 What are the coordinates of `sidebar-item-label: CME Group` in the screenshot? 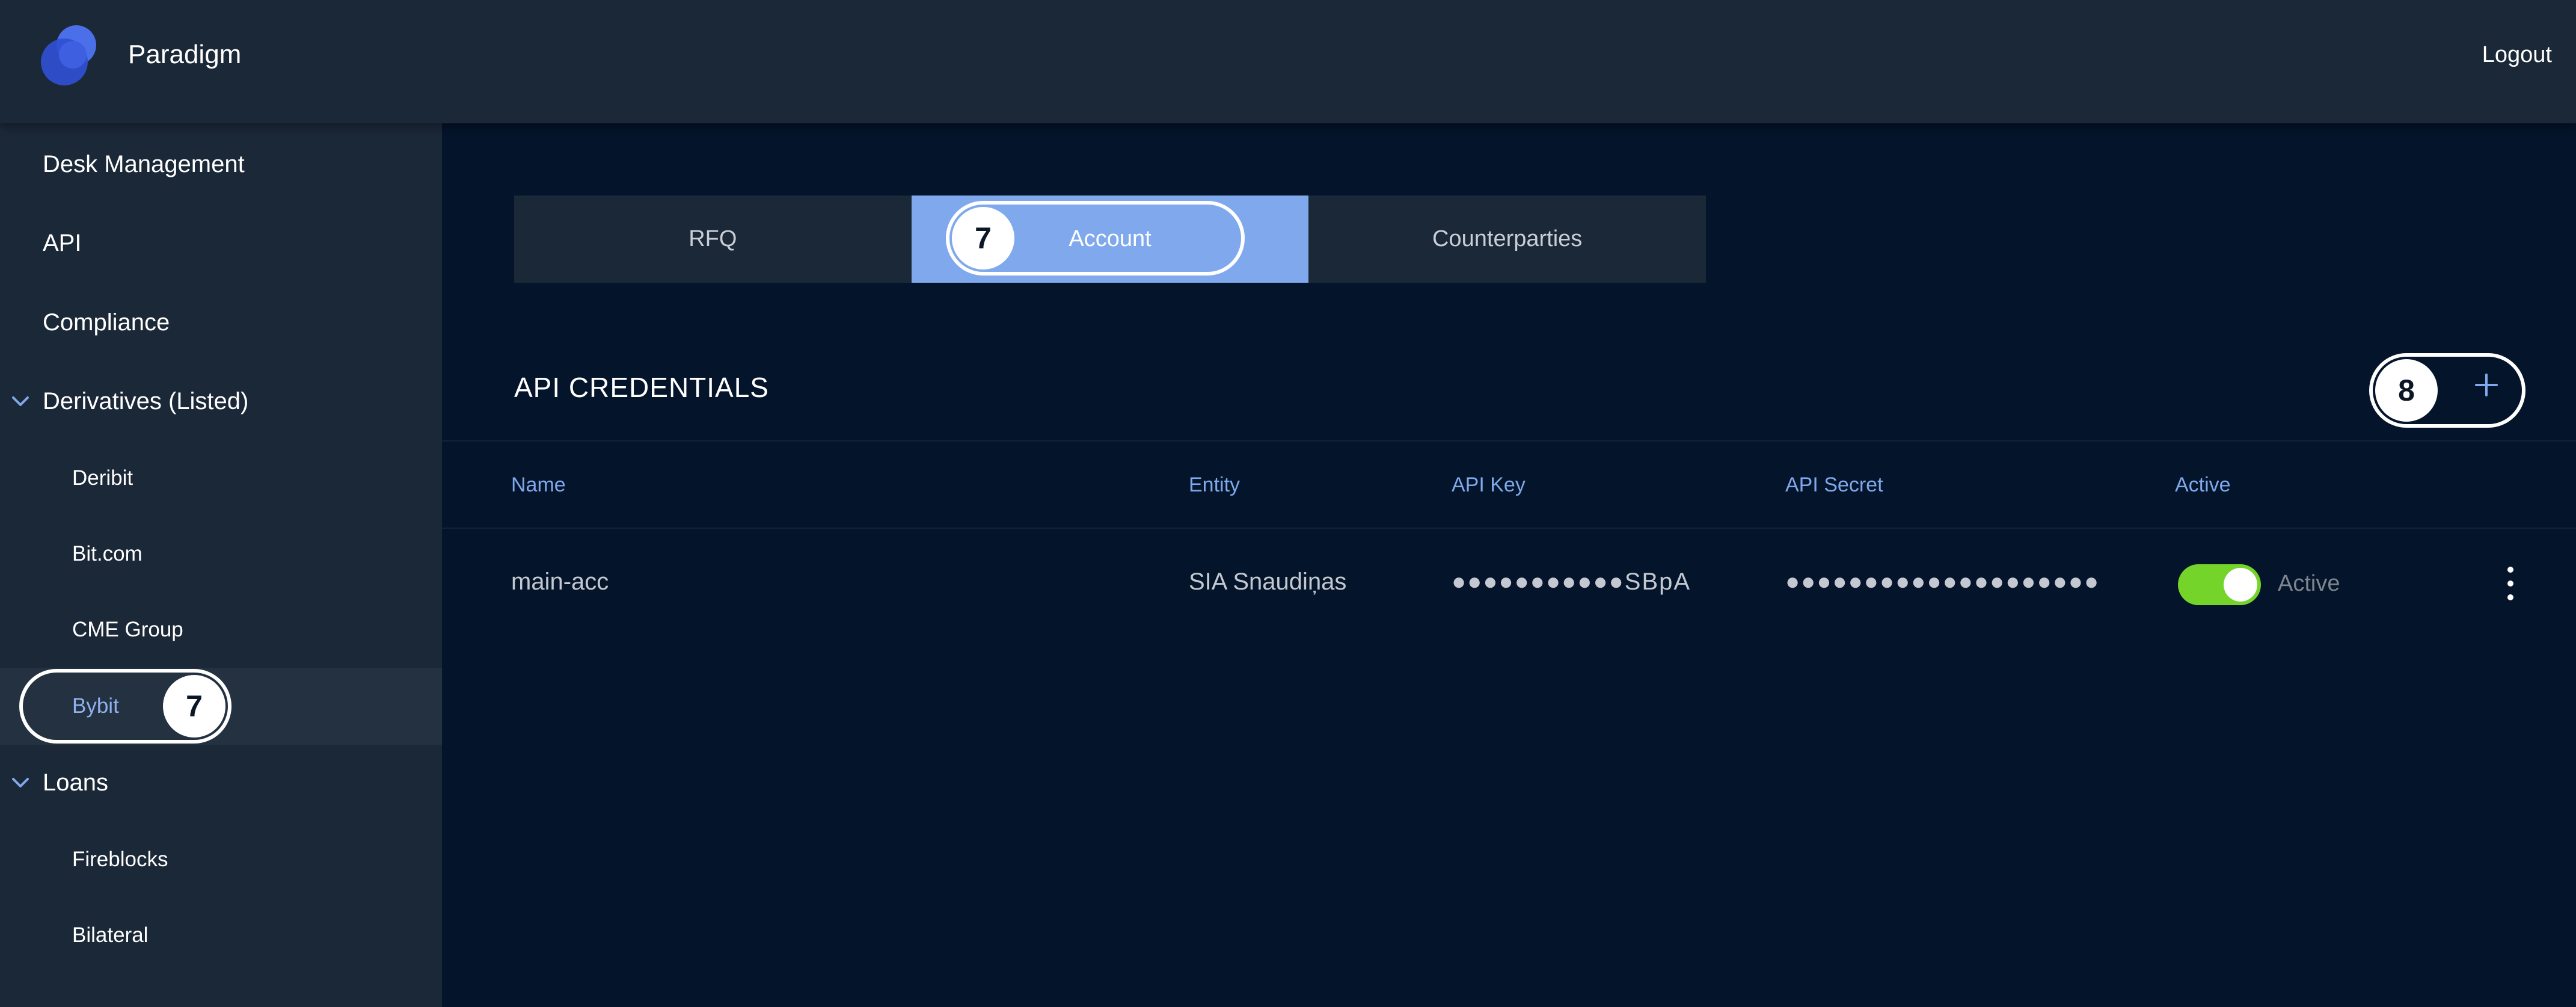 It's located at (127, 629).